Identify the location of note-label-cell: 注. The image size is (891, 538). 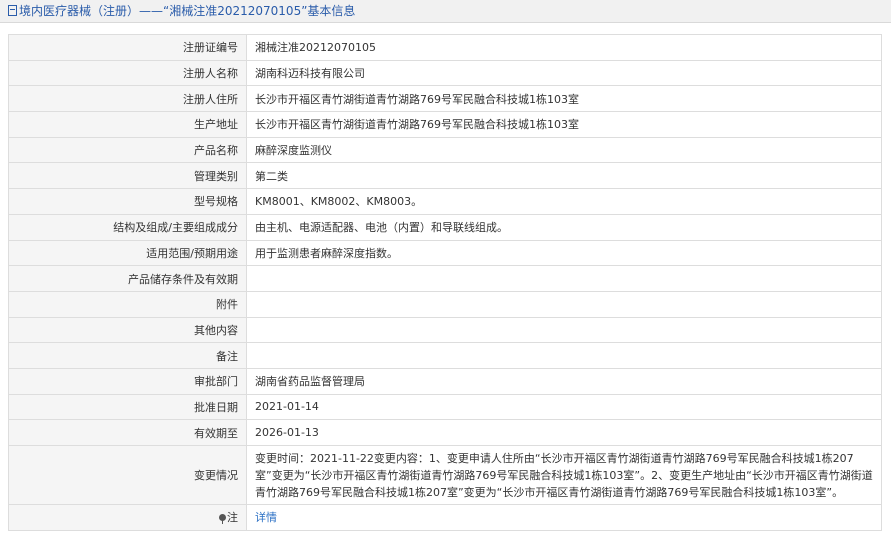
(127, 517).